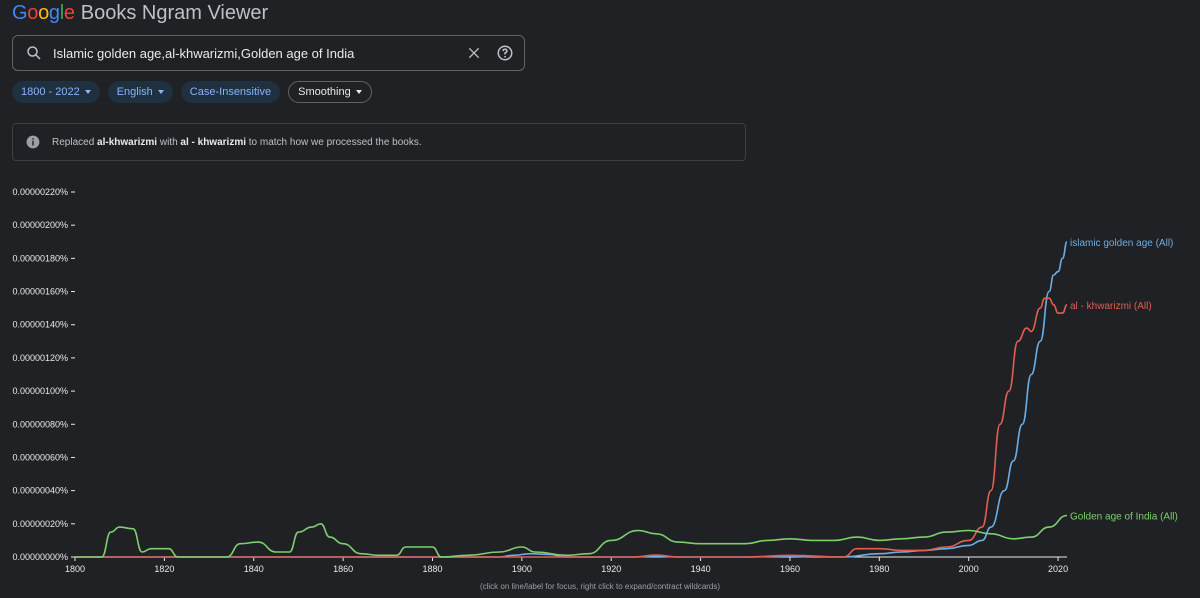 The width and height of the screenshot is (1200, 598). What do you see at coordinates (40, 325) in the screenshot?
I see `y-tick-label: 0.00000140%` at bounding box center [40, 325].